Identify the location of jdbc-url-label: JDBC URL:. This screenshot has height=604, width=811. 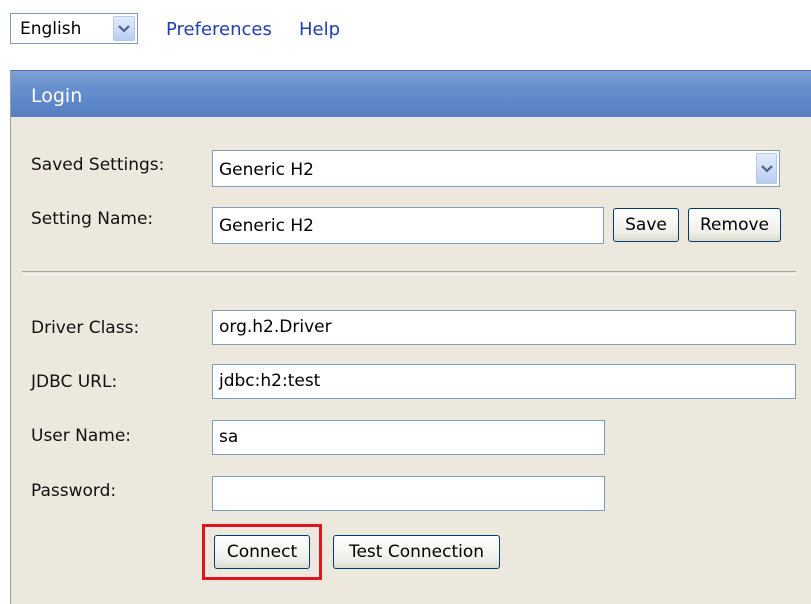
(74, 382).